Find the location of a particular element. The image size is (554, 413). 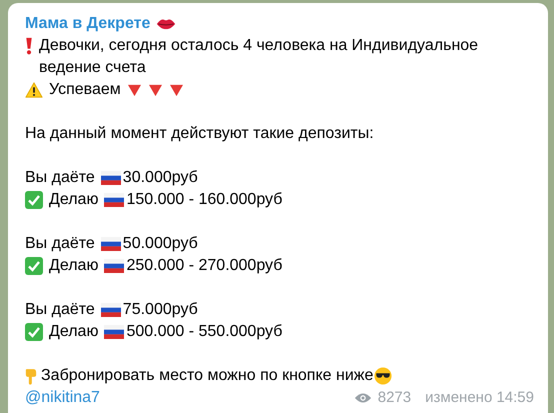

amount-text: 50.000руб is located at coordinates (160, 244).